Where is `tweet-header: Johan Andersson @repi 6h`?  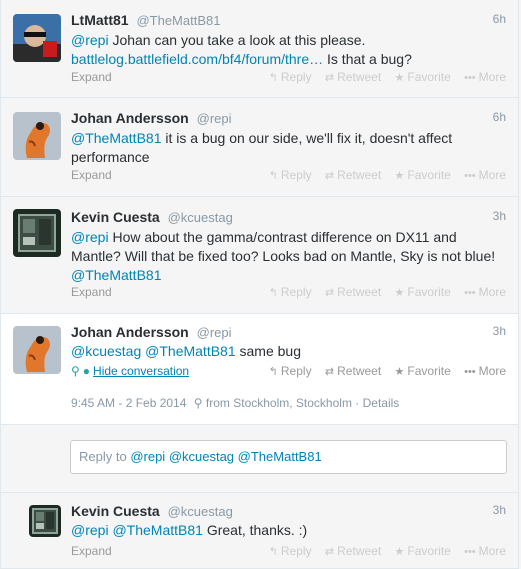 tweet-header: Johan Andersson @repi 6h is located at coordinates (288, 120).